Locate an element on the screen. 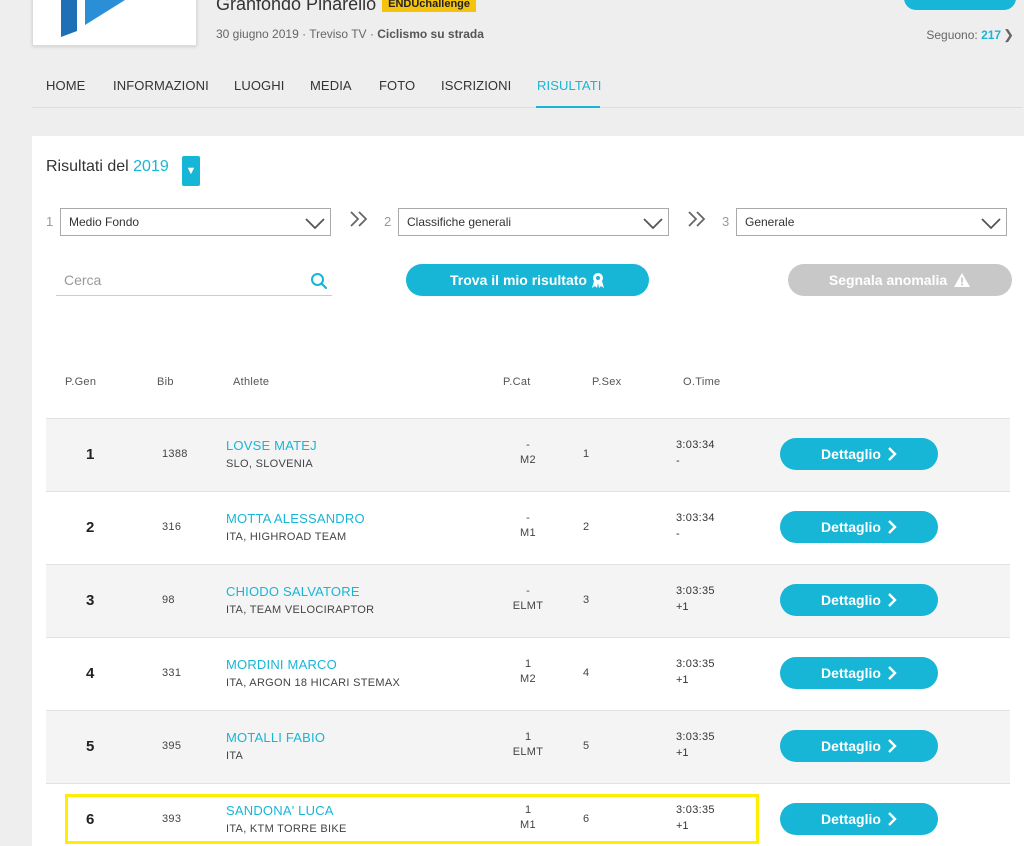 Image resolution: width=1024 pixels, height=846 pixels. event-title-text: Granfondo Pinarello is located at coordinates (296, 7).